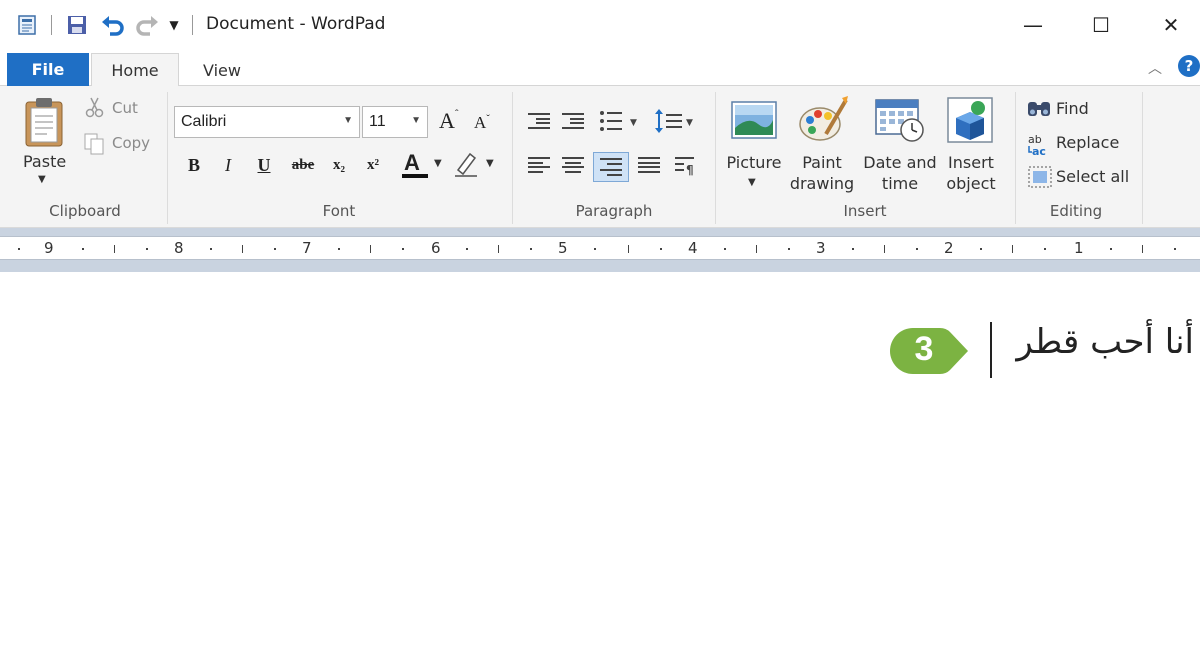 This screenshot has height=667, width=1200. What do you see at coordinates (822, 173) in the screenshot?
I see `paint-drawing-button: Paint drawing` at bounding box center [822, 173].